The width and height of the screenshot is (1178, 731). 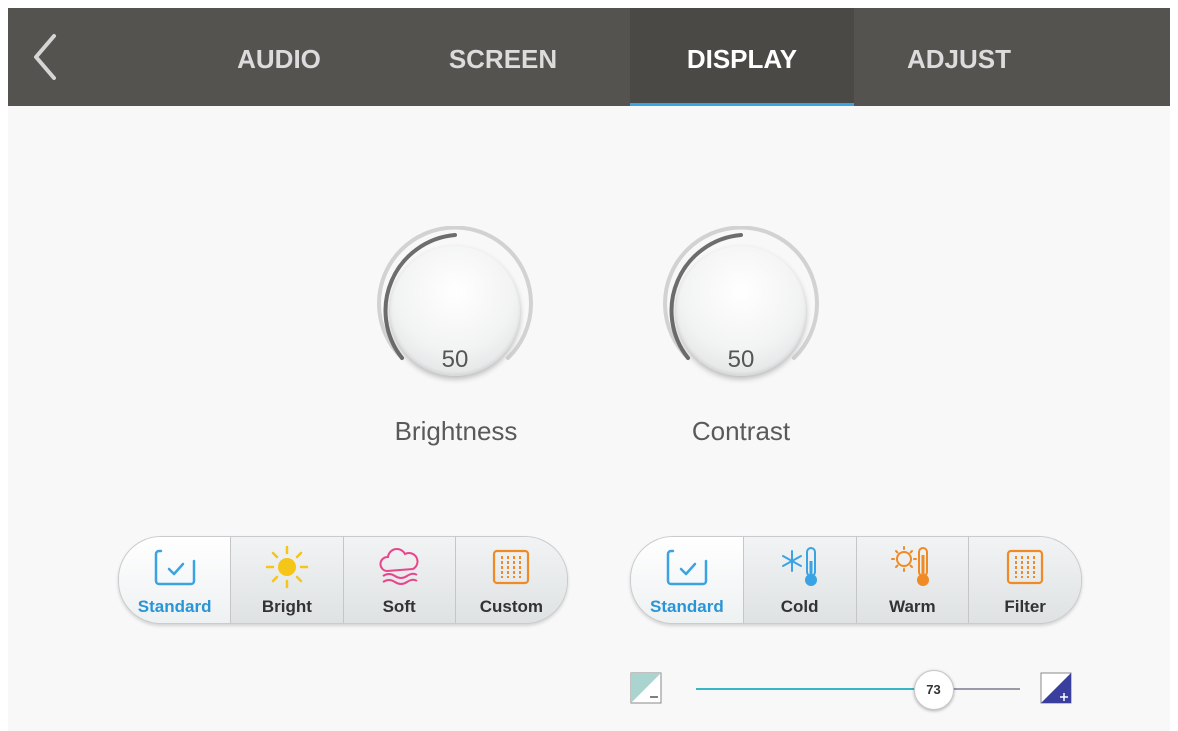 I want to click on tab-adjust: ADJUST, so click(x=959, y=57).